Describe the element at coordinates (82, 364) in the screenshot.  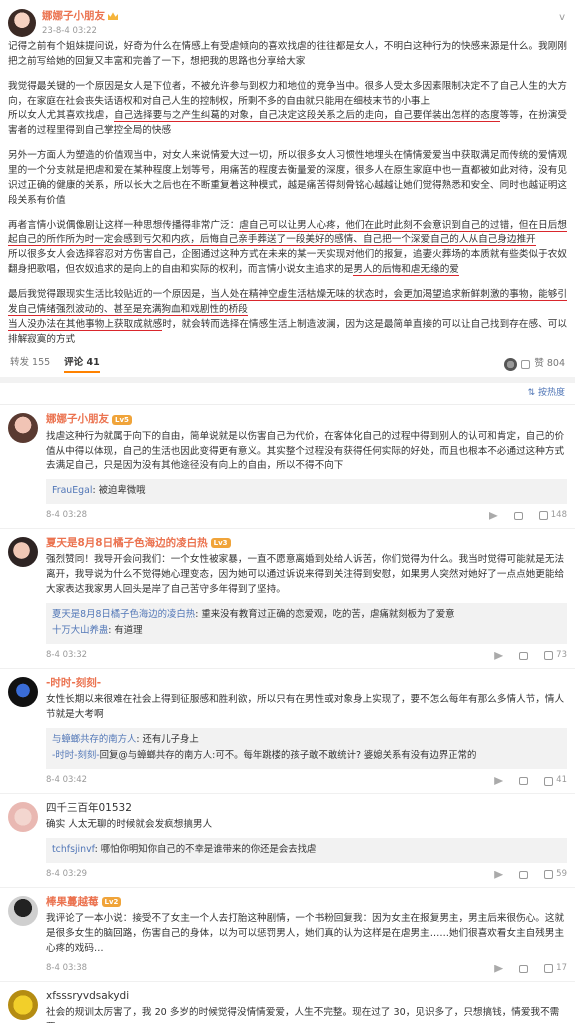
I see `tab-comments: 评论 41` at that location.